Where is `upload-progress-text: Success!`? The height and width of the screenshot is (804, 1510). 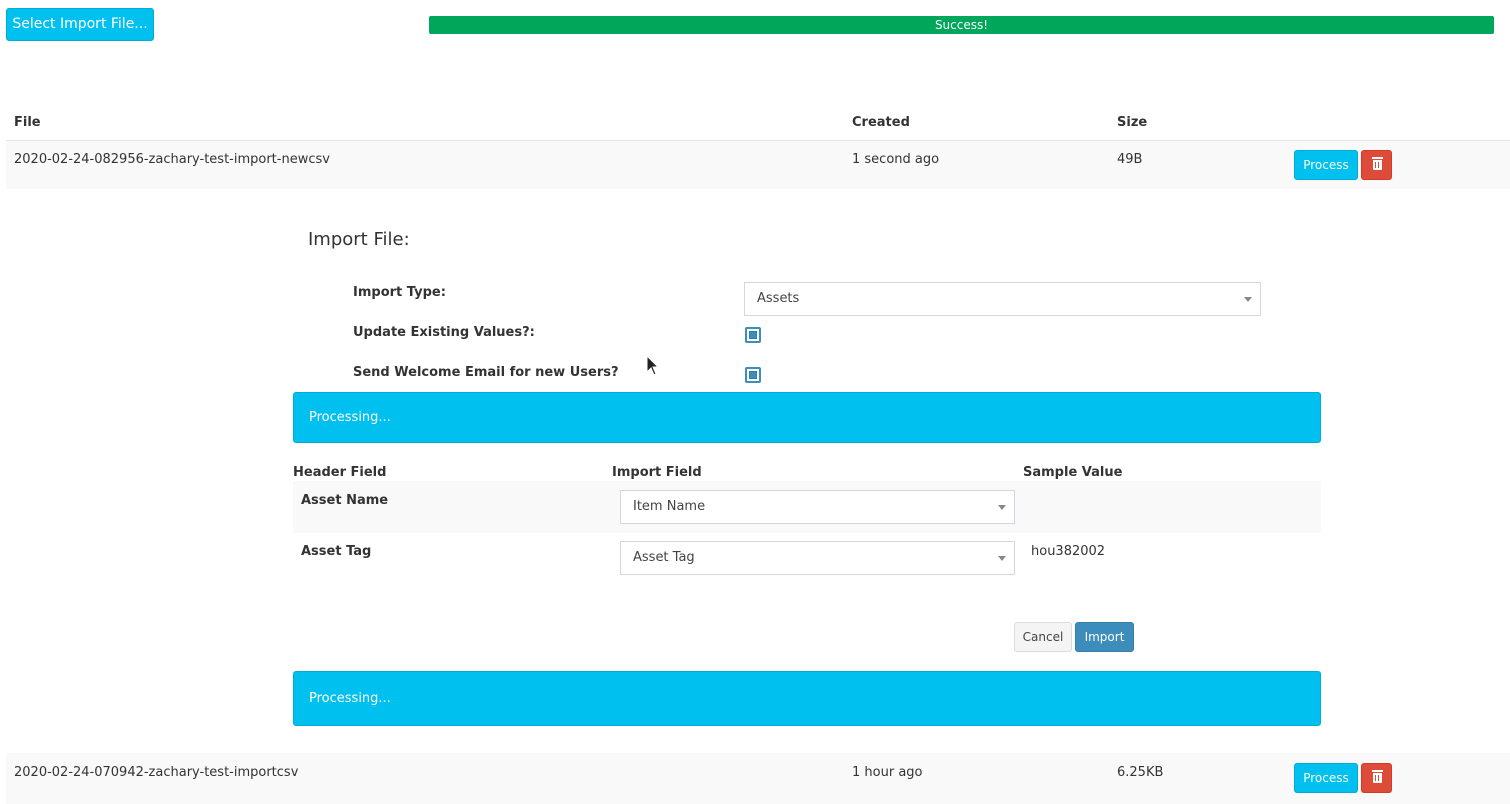
upload-progress-text: Success! is located at coordinates (961, 25).